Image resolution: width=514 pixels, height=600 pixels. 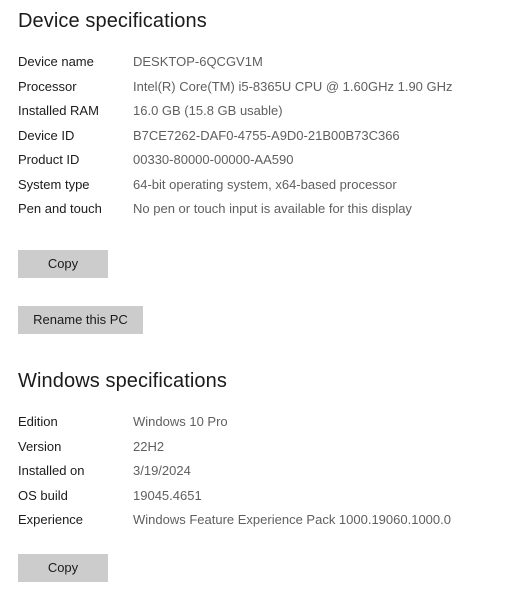 I want to click on spec-label-edition: Edition, so click(x=38, y=421).